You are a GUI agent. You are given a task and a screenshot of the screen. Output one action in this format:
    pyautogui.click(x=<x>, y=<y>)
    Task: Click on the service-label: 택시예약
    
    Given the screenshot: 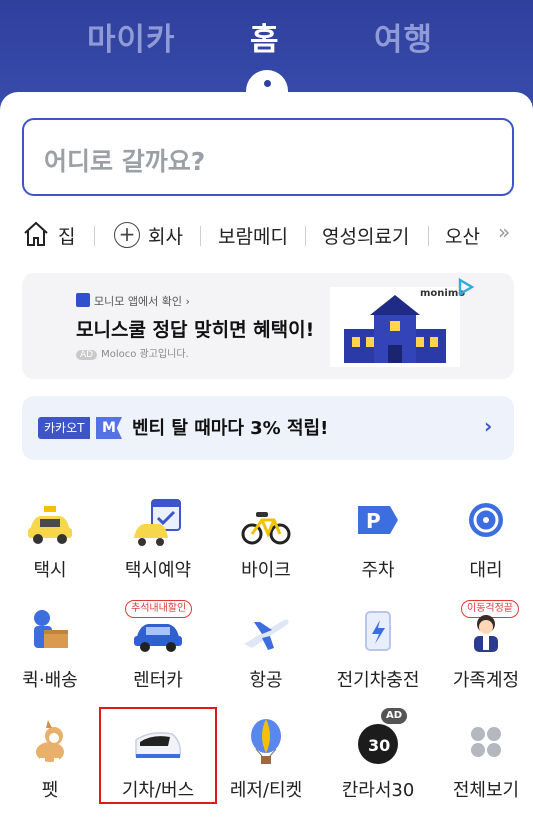 What is the action you would take?
    pyautogui.click(x=158, y=570)
    